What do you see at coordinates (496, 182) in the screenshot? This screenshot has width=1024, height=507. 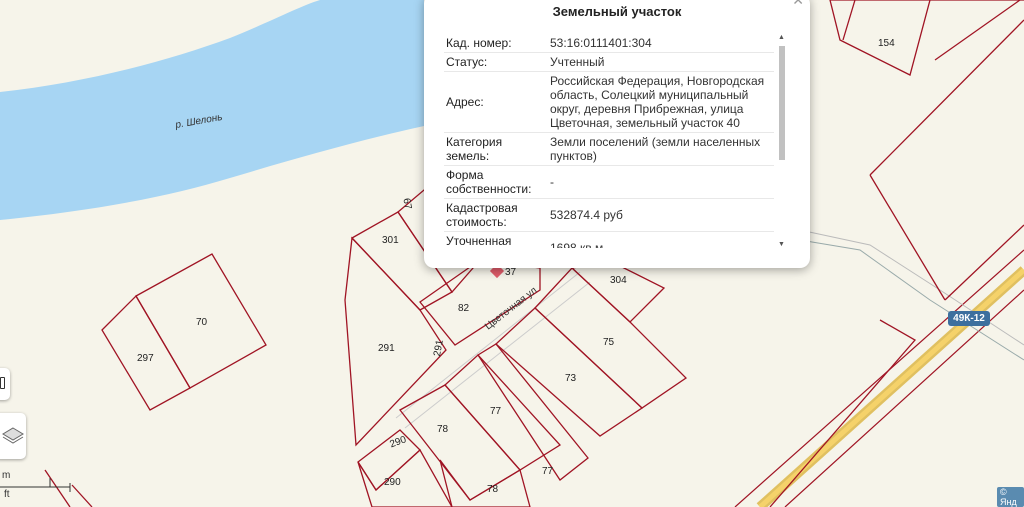 I see `attr-label: Форма собственности:` at bounding box center [496, 182].